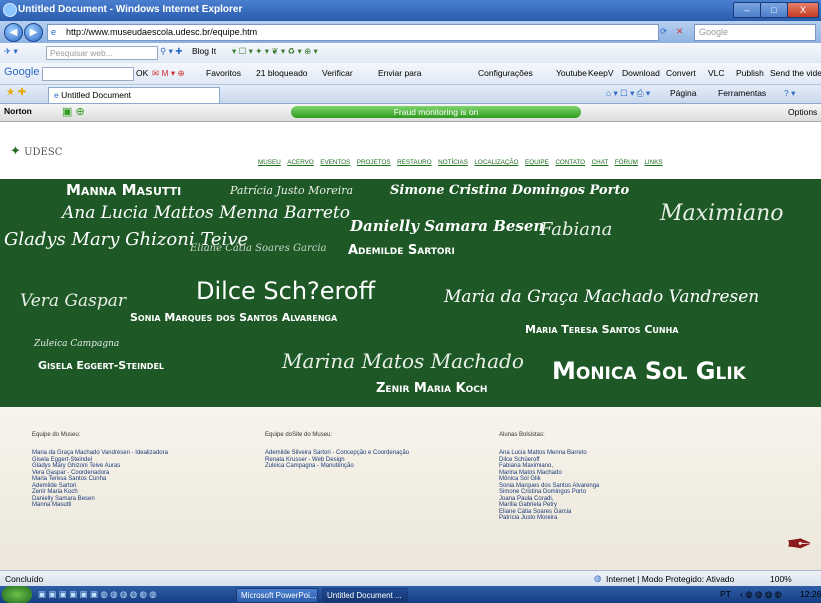  What do you see at coordinates (124, 190) in the screenshot?
I see `chalk-name: Manna Masutti` at bounding box center [124, 190].